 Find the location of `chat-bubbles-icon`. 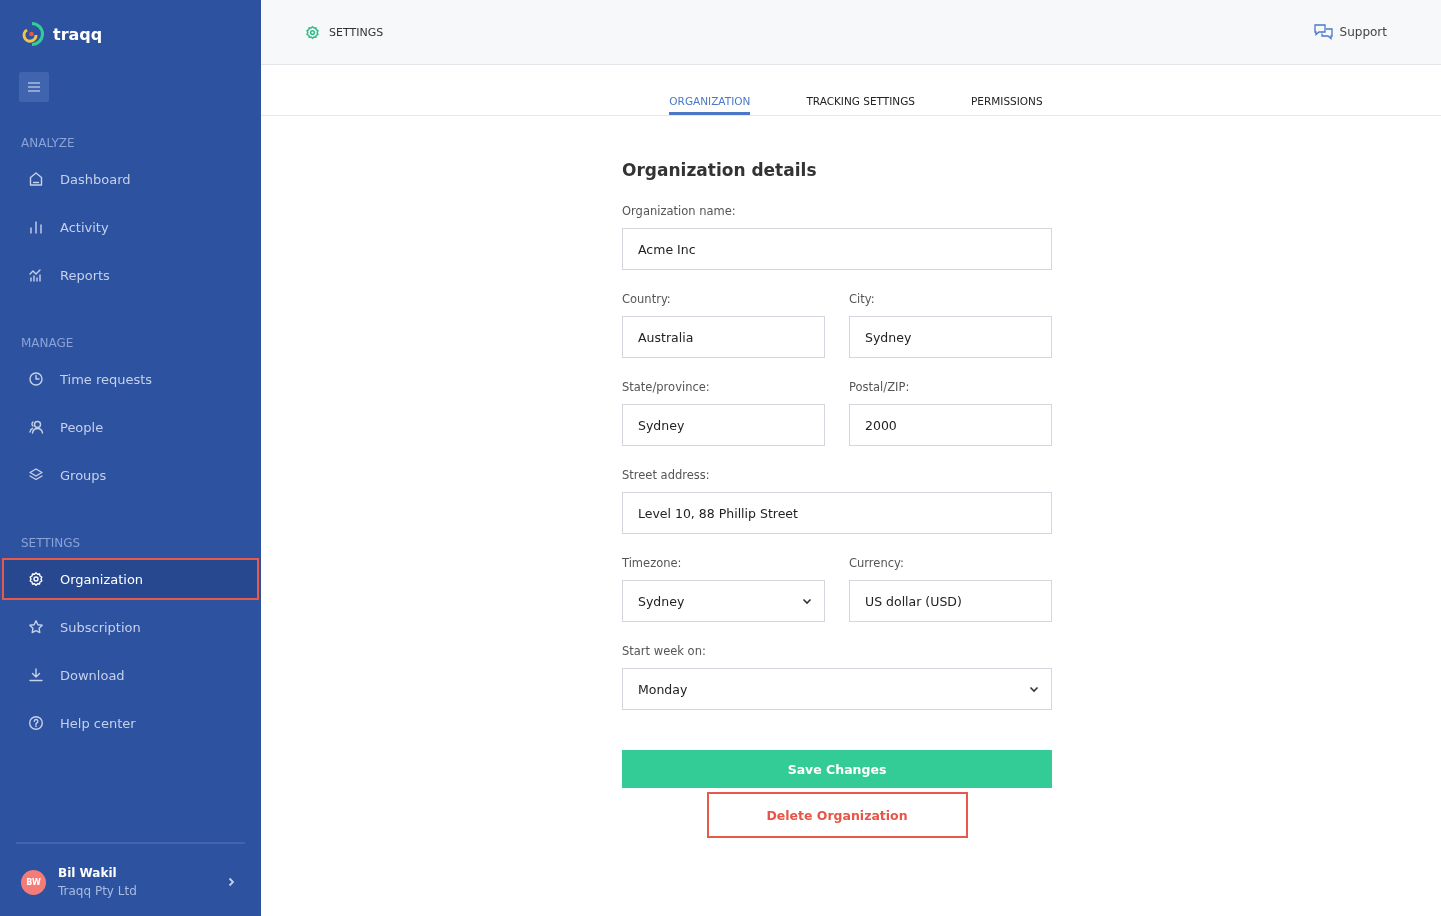

chat-bubbles-icon is located at coordinates (1323, 32).